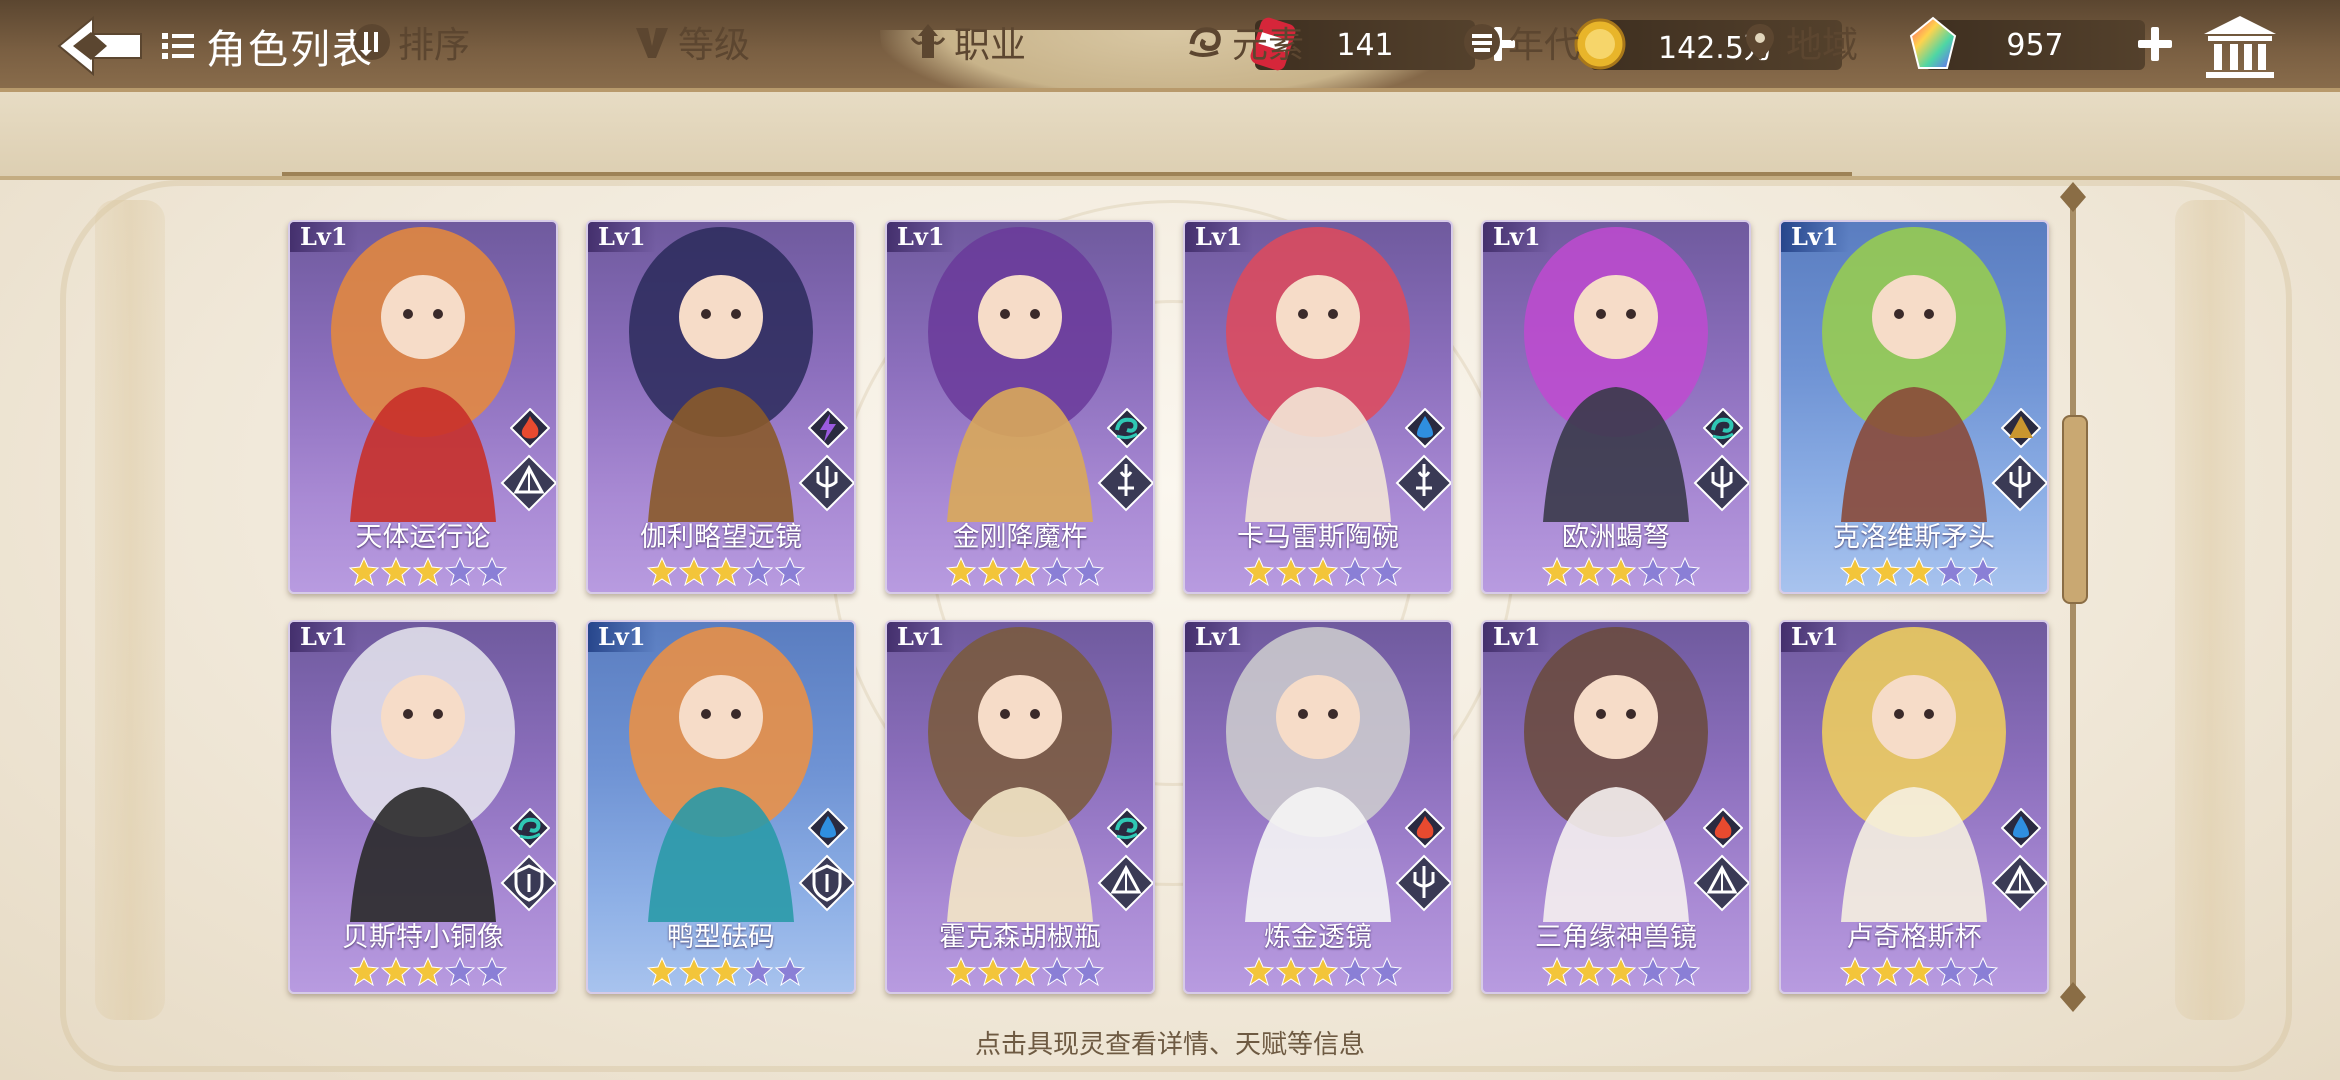  What do you see at coordinates (928, 41) in the screenshot?
I see `class-icon` at bounding box center [928, 41].